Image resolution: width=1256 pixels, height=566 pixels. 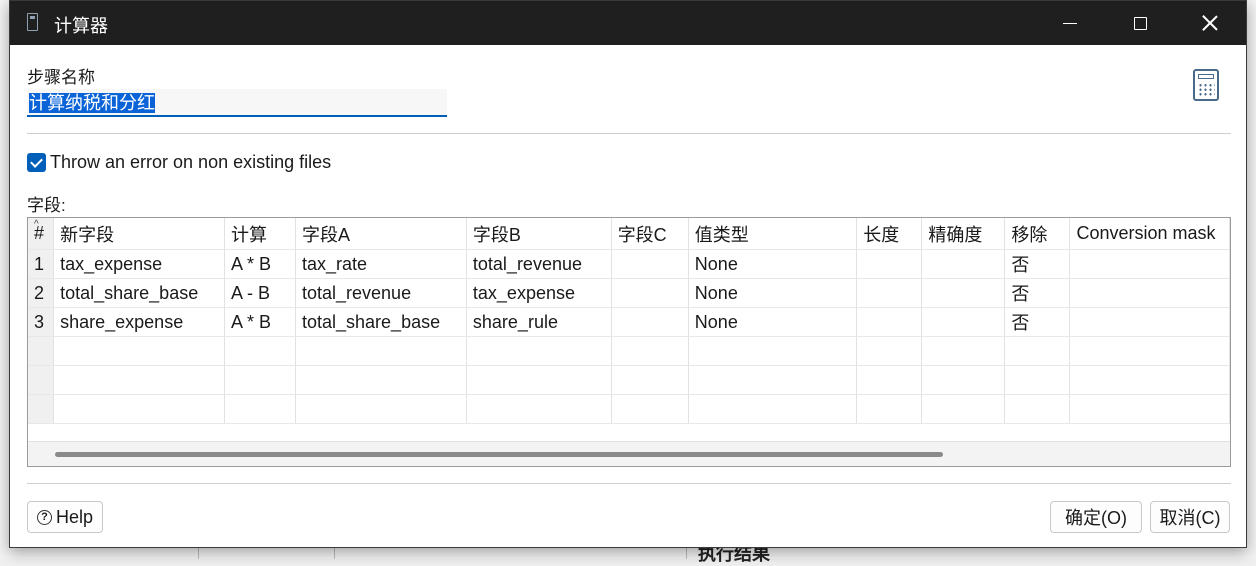 What do you see at coordinates (889, 234) in the screenshot?
I see `column-header: 长度` at bounding box center [889, 234].